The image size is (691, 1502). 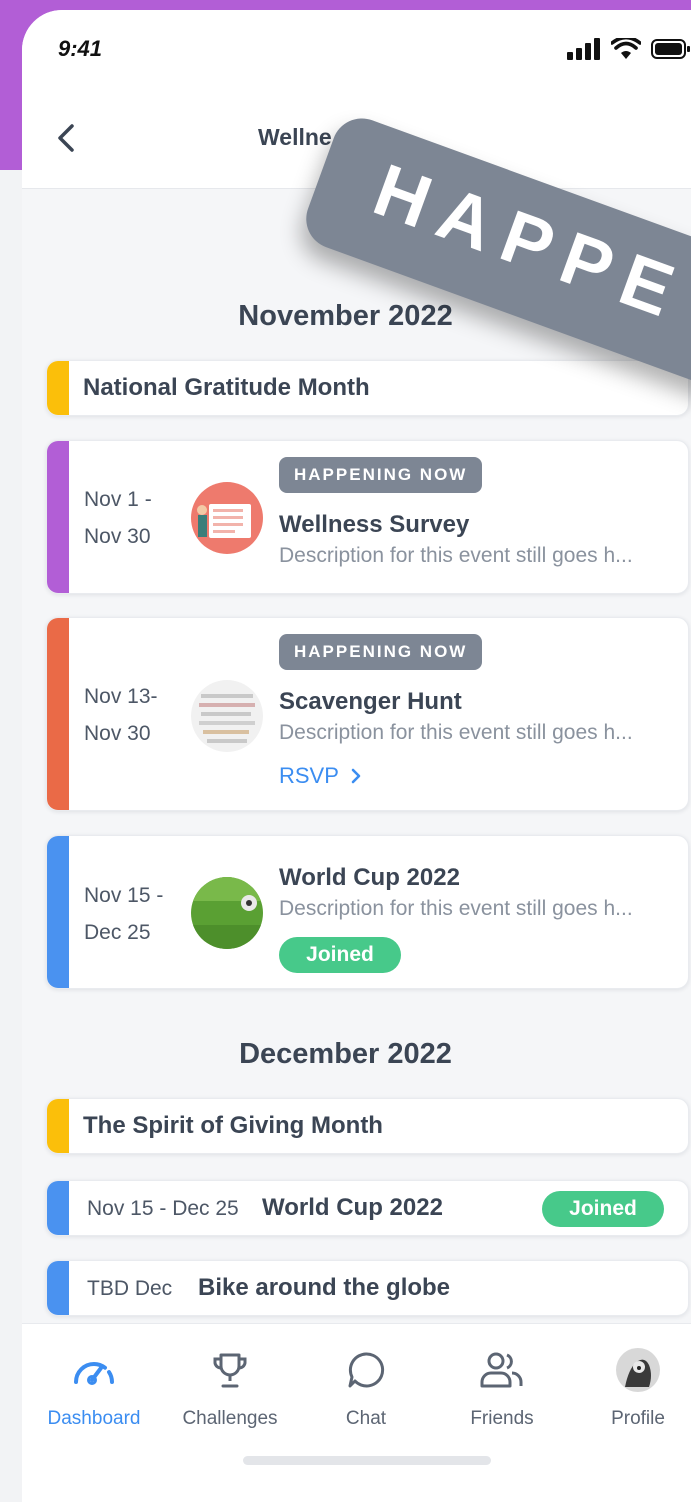 What do you see at coordinates (366, 1370) in the screenshot?
I see `chat-bubble-icon` at bounding box center [366, 1370].